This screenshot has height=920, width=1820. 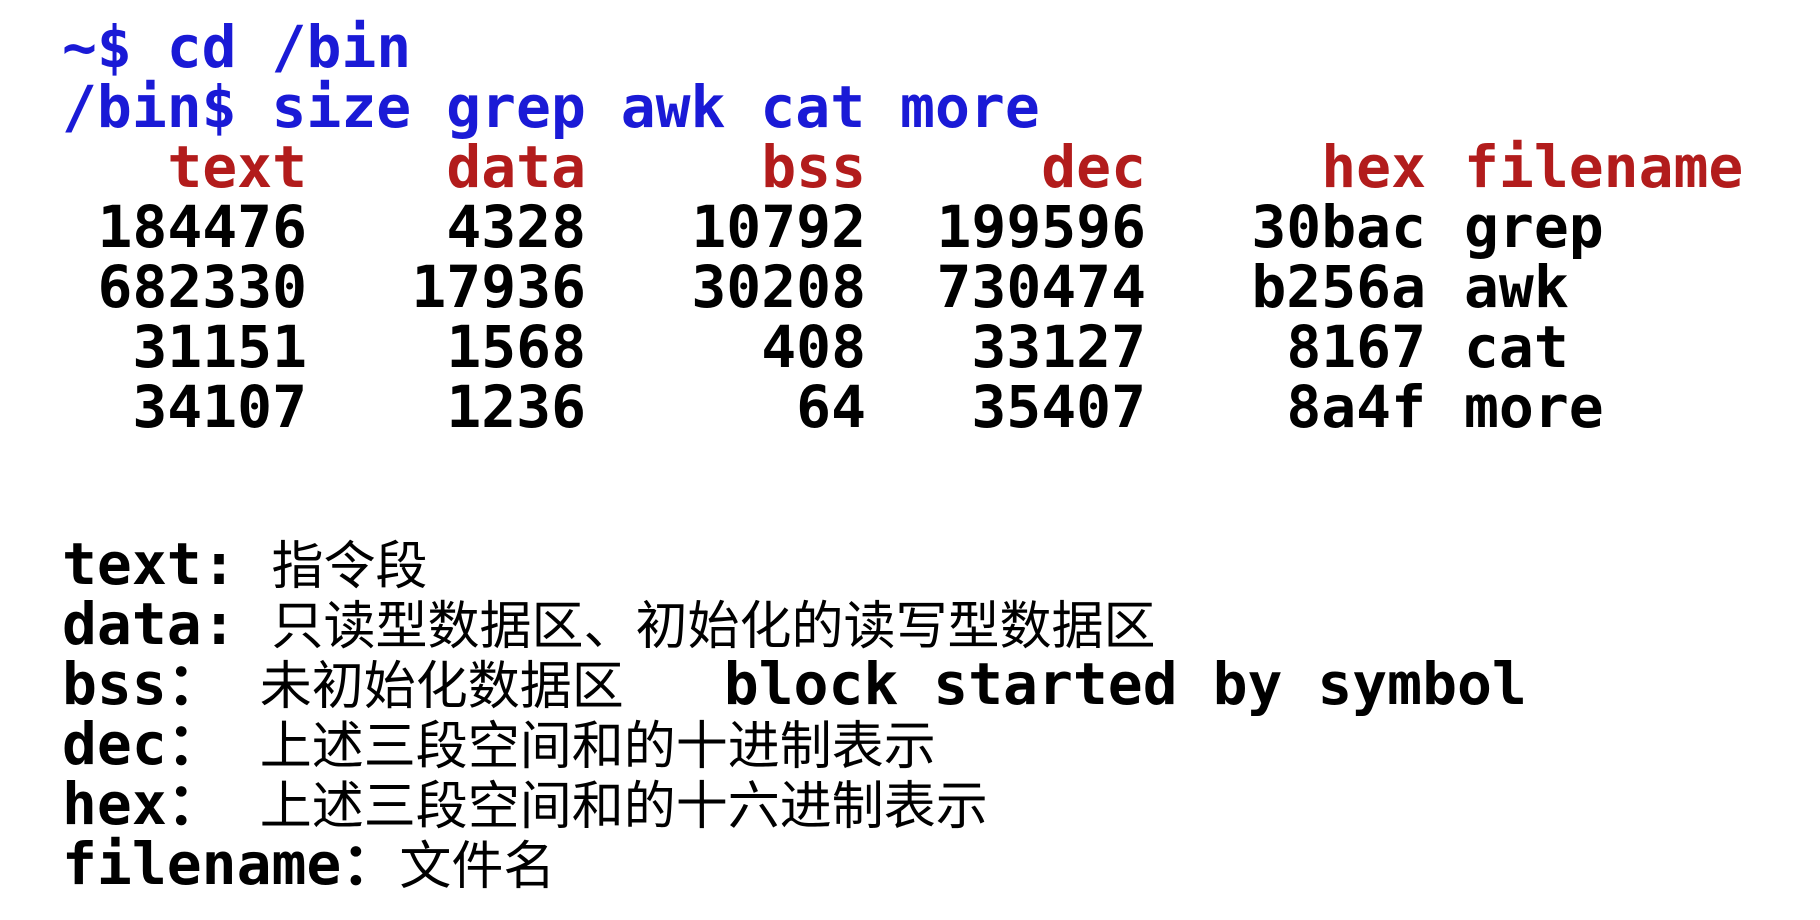 I want to click on table-cell: 199596, so click(x=1041, y=227).